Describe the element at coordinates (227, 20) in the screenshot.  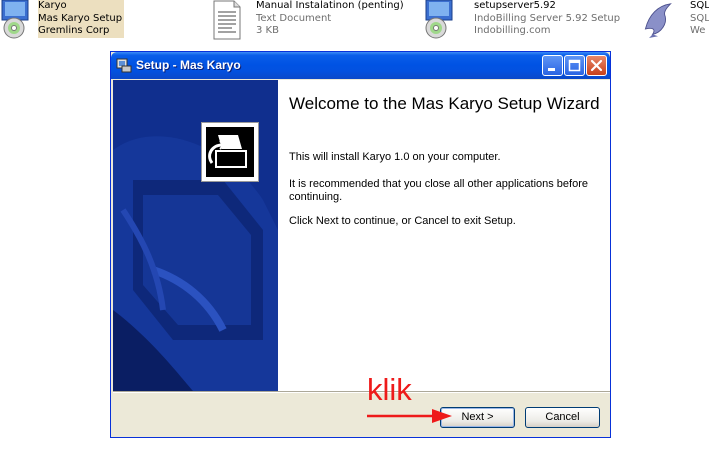
I see `text-document-icon` at that location.